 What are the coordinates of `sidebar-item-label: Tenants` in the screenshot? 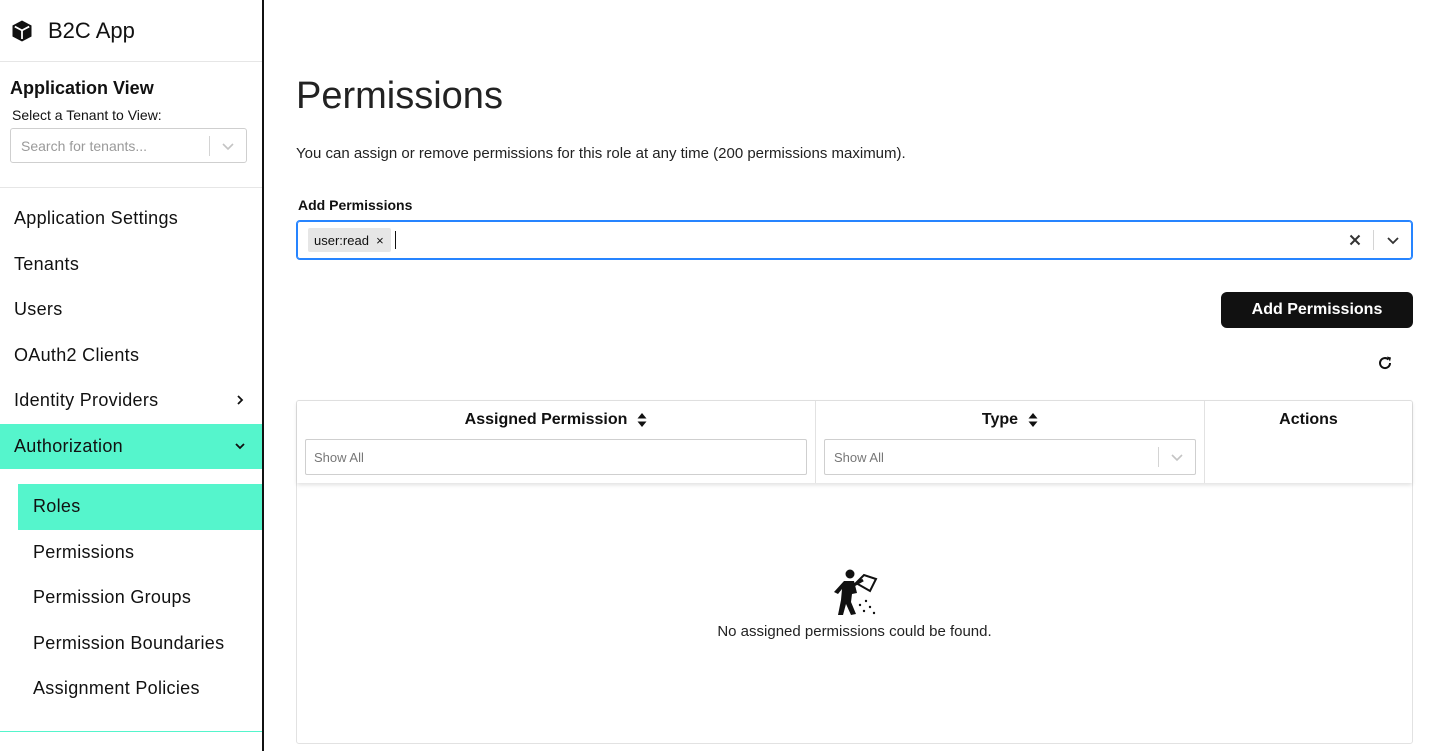 It's located at (47, 263).